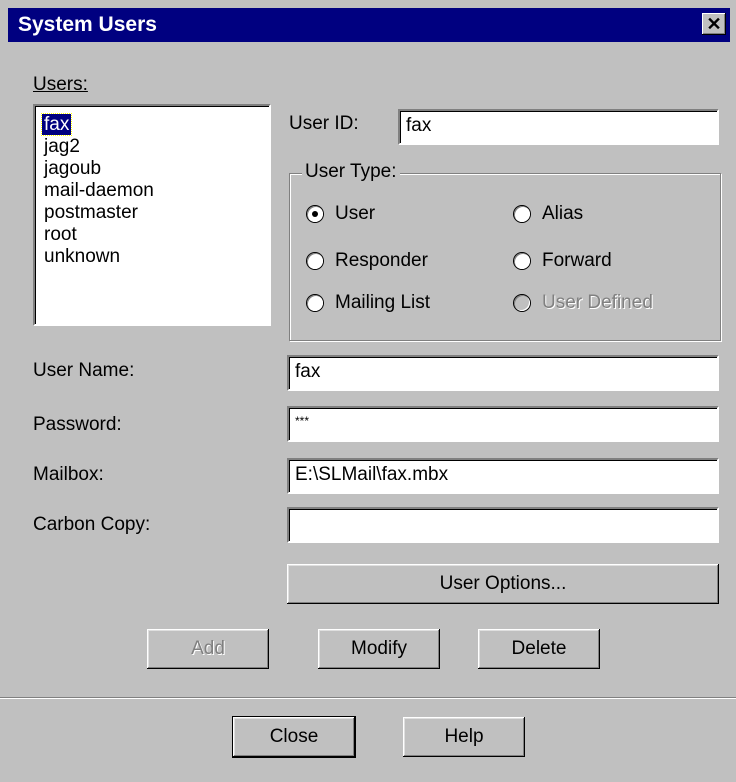 The width and height of the screenshot is (736, 782). Describe the element at coordinates (208, 649) in the screenshot. I see `add-button: Add` at that location.